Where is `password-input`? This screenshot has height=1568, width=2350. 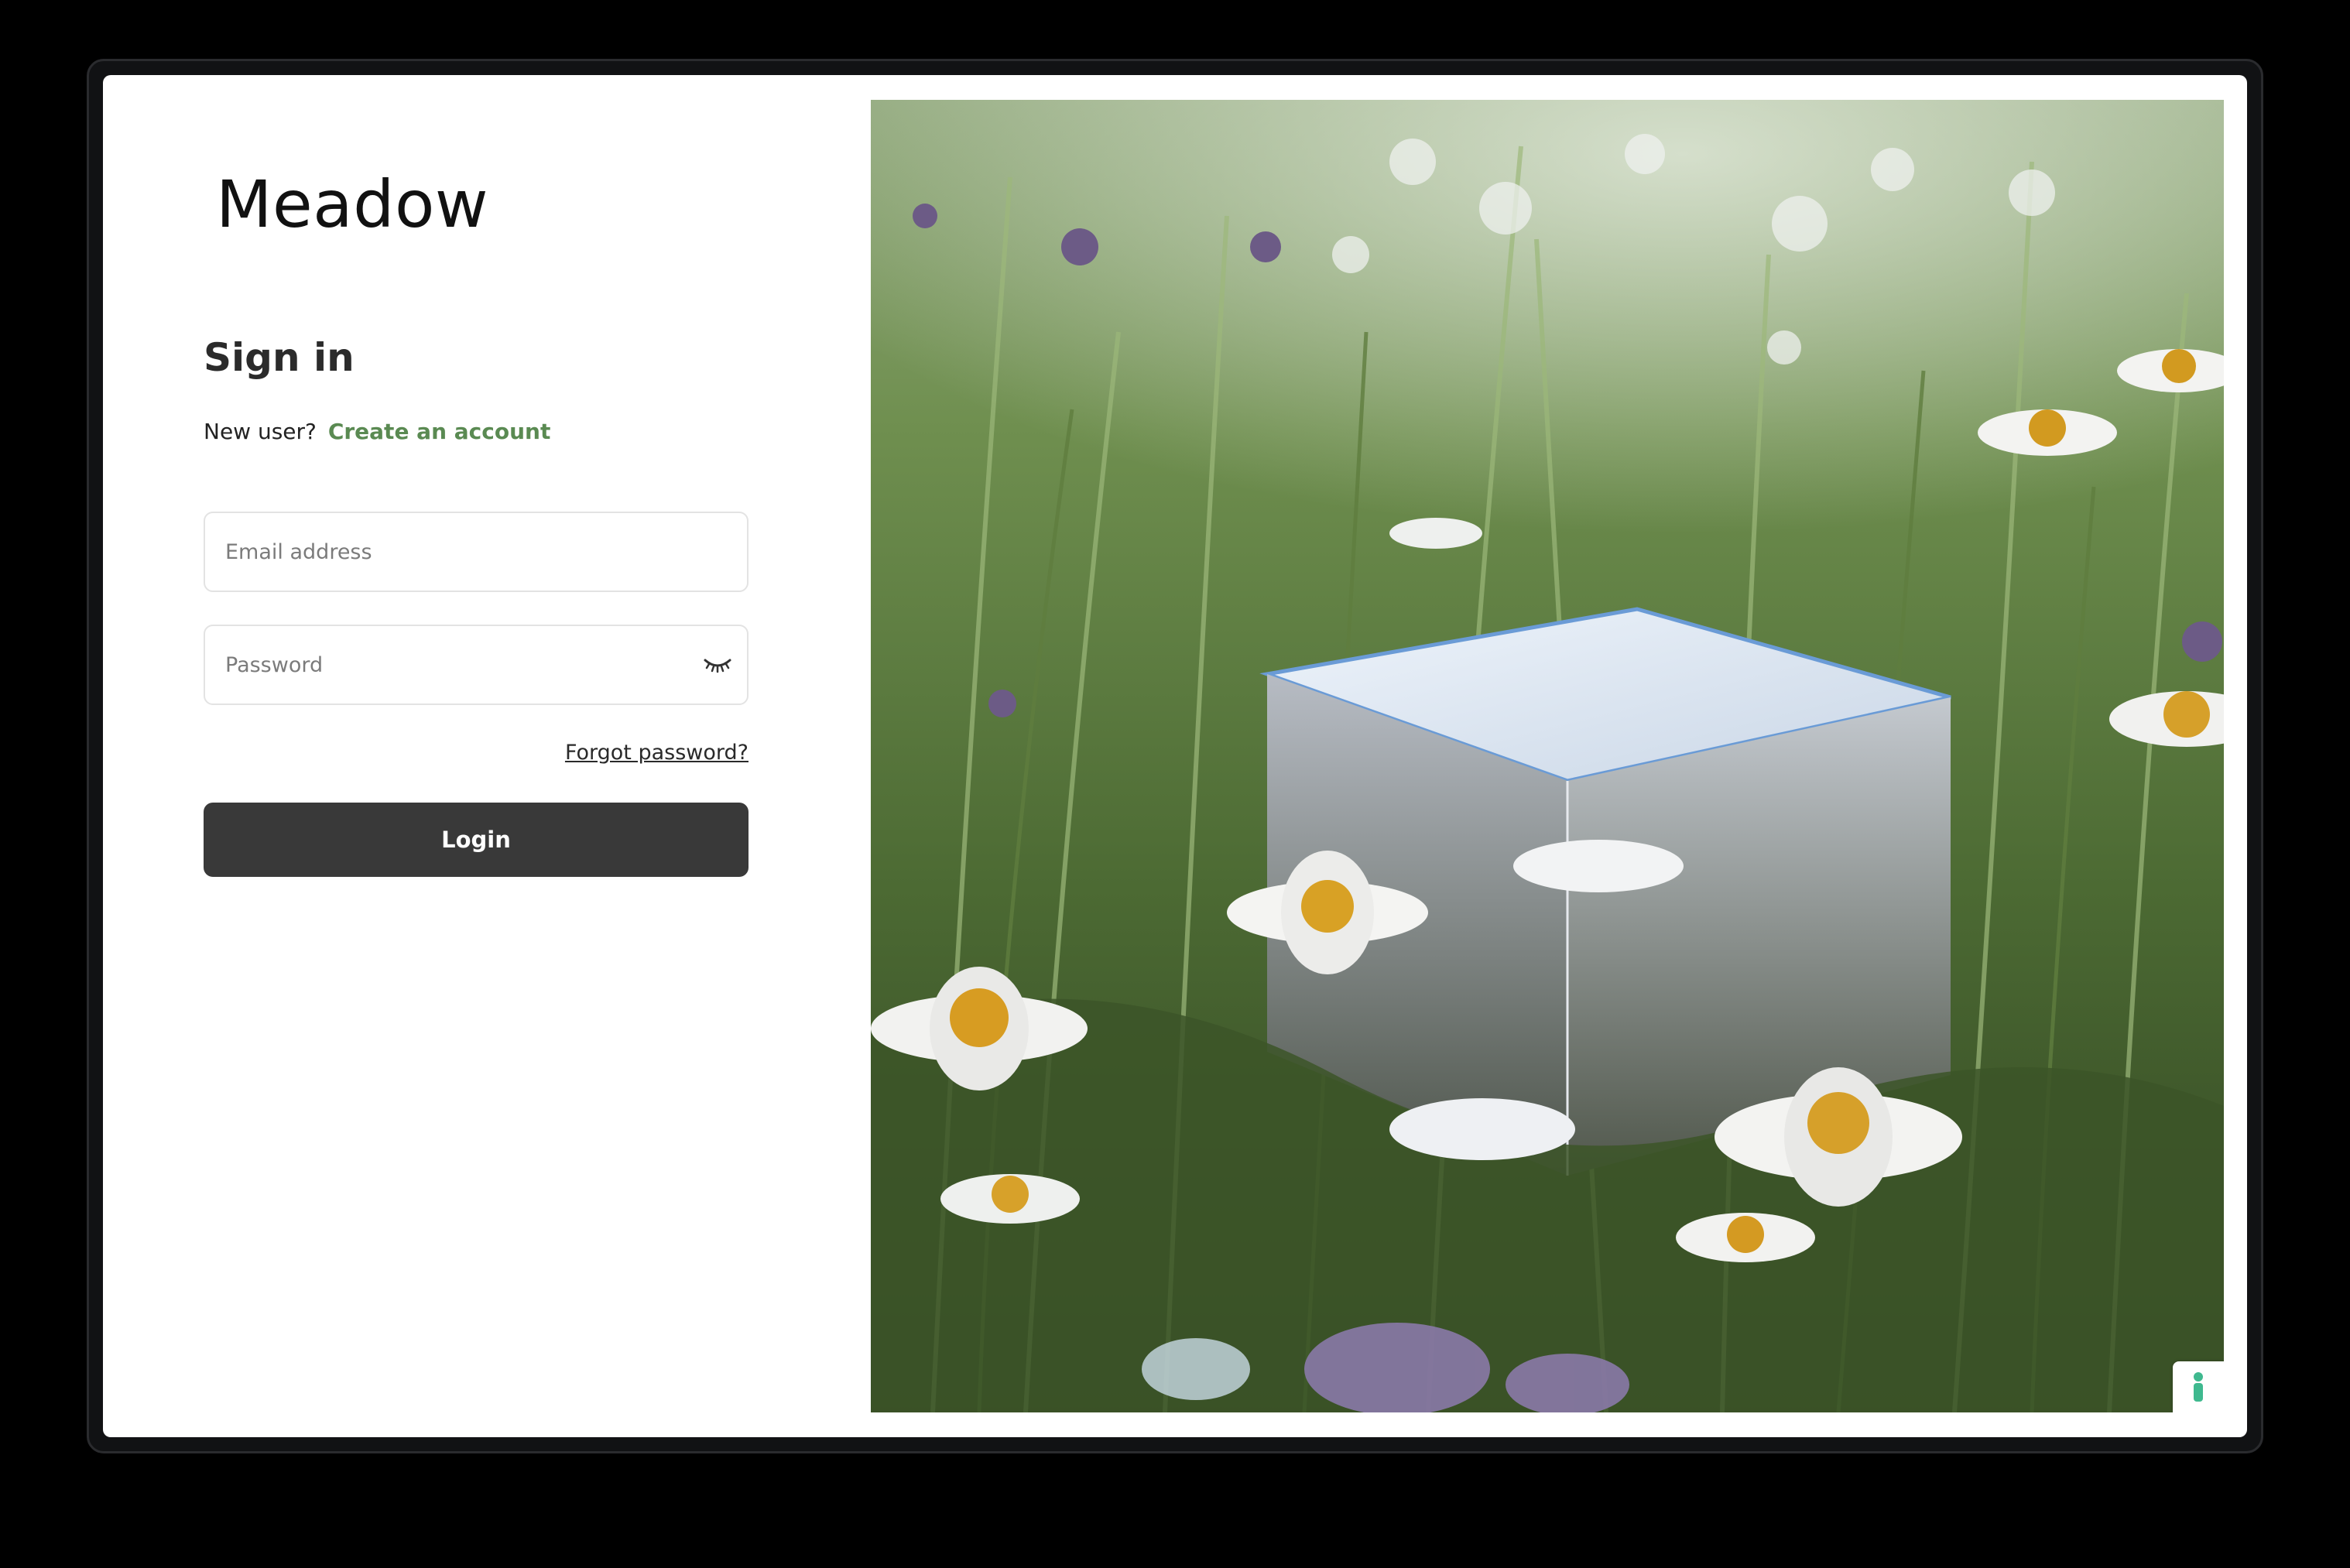
password-input is located at coordinates (458, 665).